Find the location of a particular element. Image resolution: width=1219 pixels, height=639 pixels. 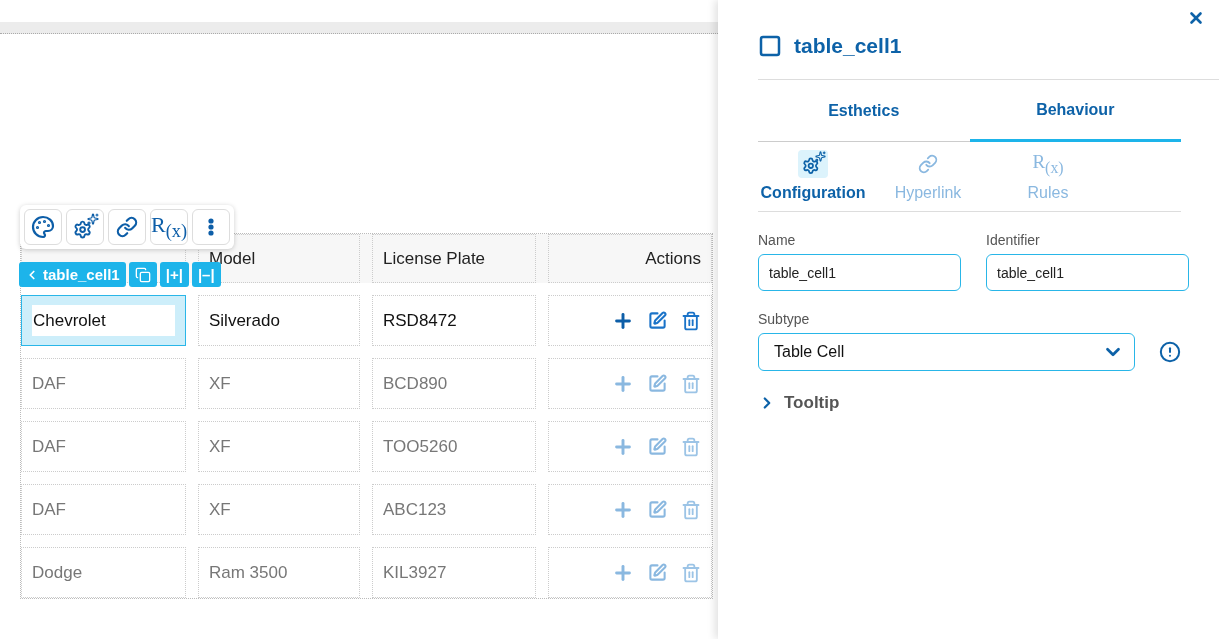

field-label: Name is located at coordinates (777, 240).